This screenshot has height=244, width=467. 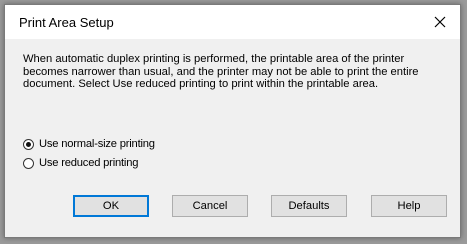 I want to click on help-button: Help, so click(x=409, y=206).